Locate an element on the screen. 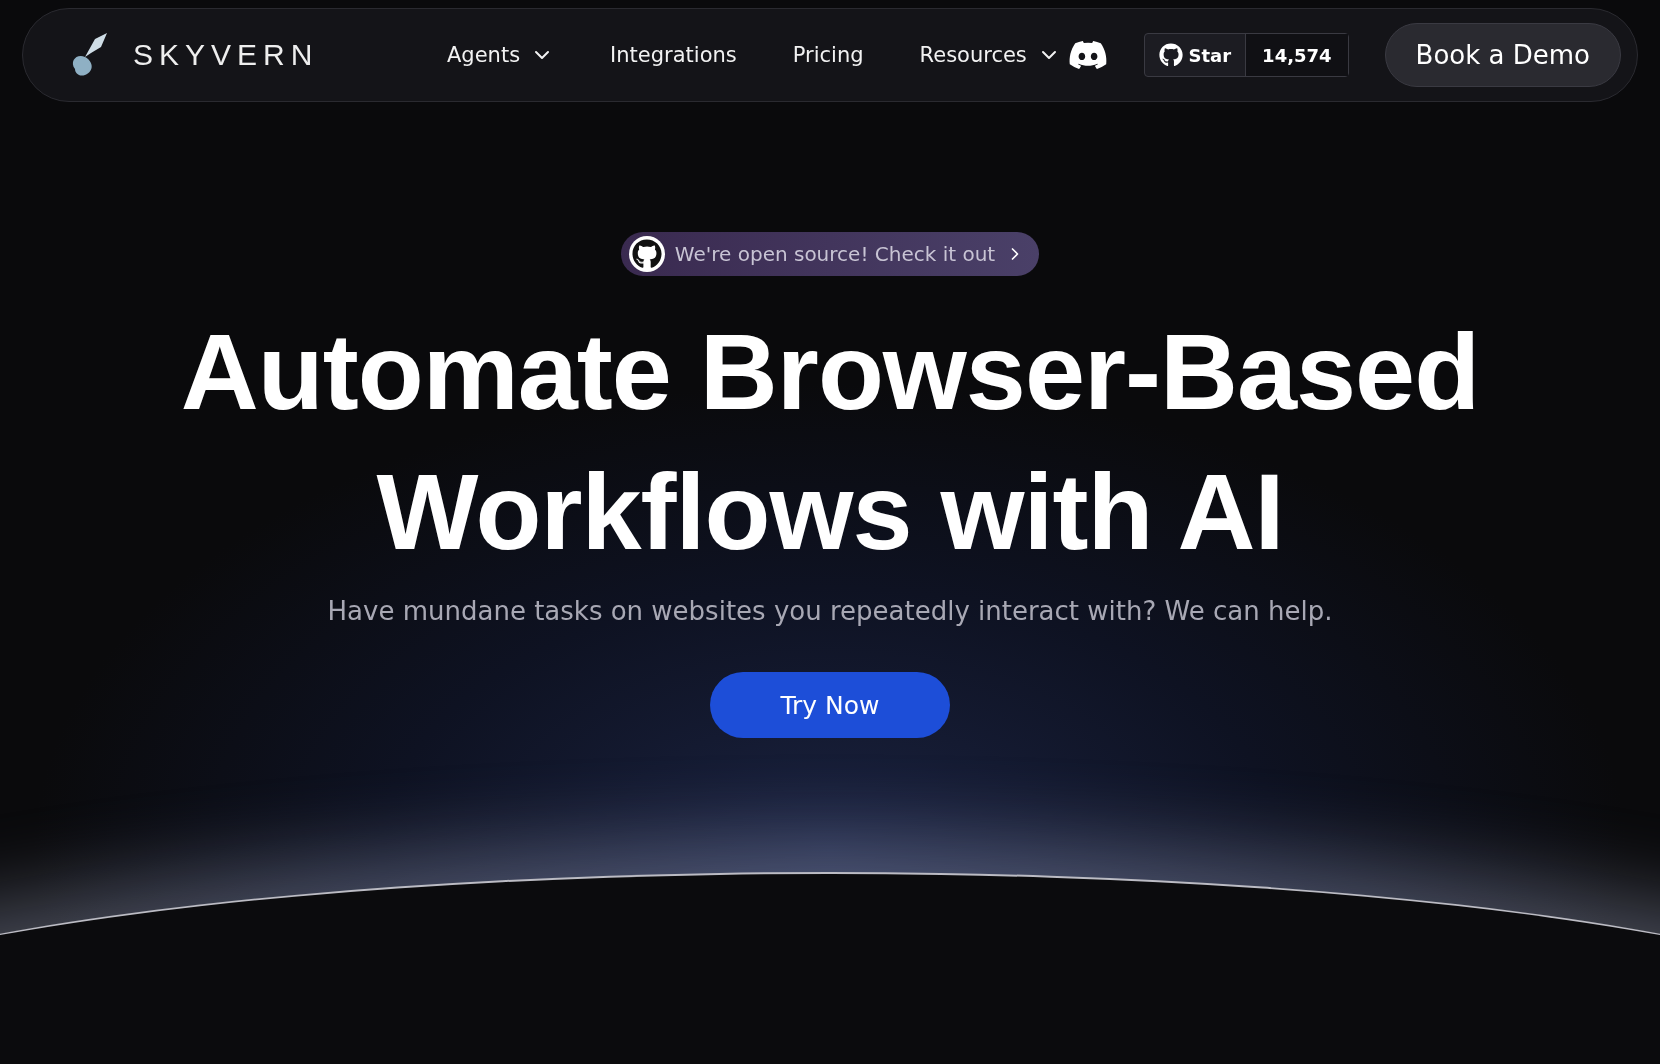 This screenshot has height=1064, width=1660. try-now-button: Try Now is located at coordinates (830, 705).